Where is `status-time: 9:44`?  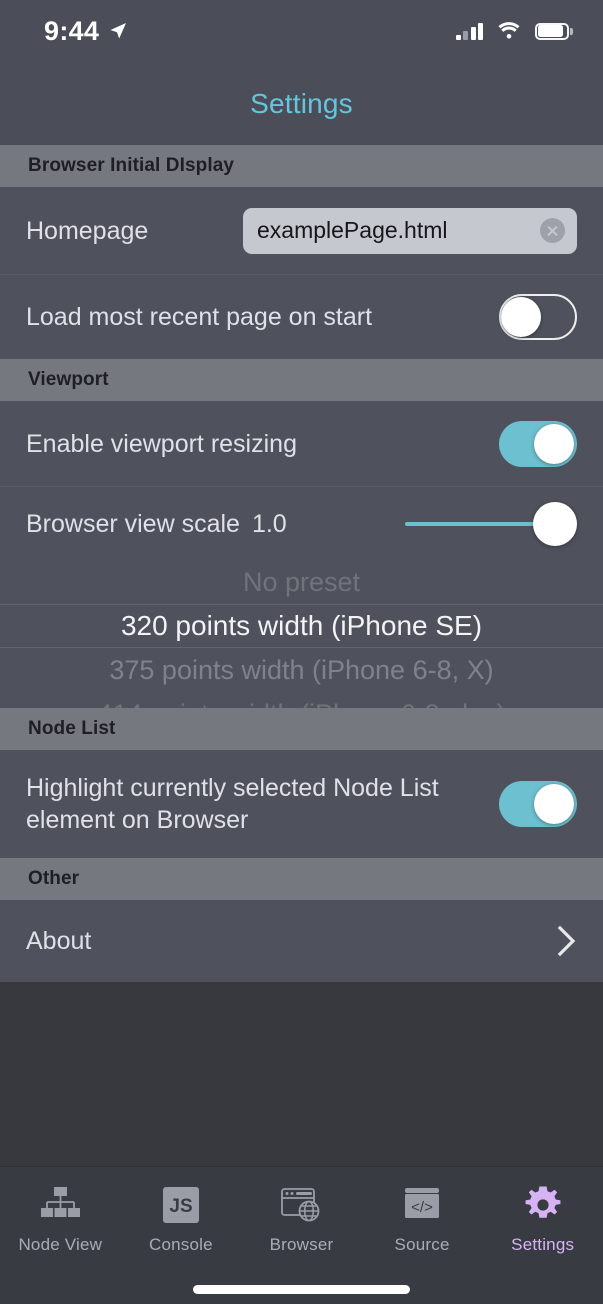 status-time: 9:44 is located at coordinates (72, 30).